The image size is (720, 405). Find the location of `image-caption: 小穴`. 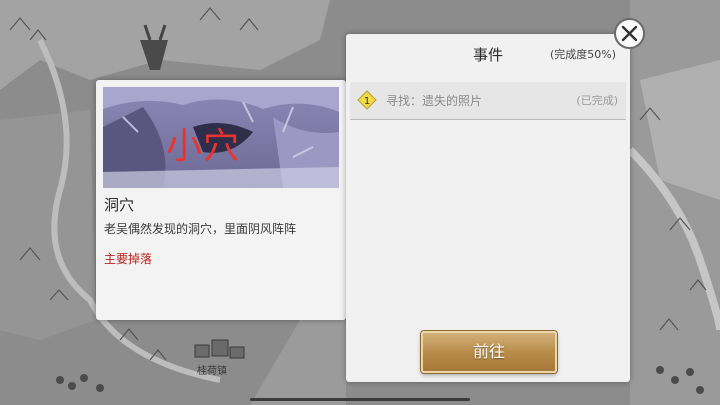

image-caption: 小穴 is located at coordinates (203, 146).